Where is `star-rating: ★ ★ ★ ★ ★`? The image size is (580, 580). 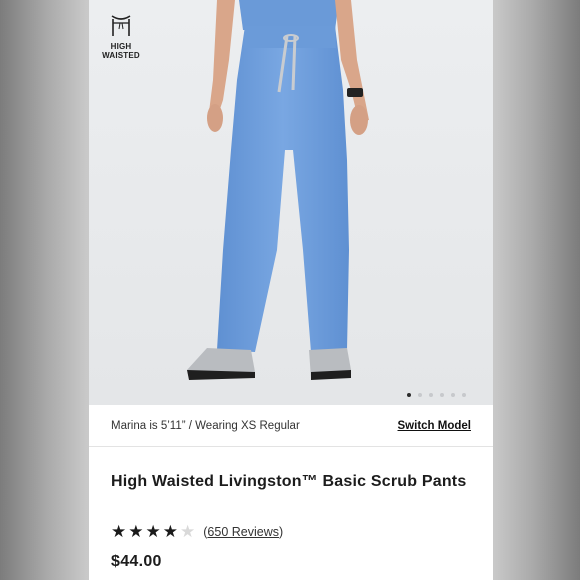
star-rating: ★ ★ ★ ★ ★ is located at coordinates (153, 532).